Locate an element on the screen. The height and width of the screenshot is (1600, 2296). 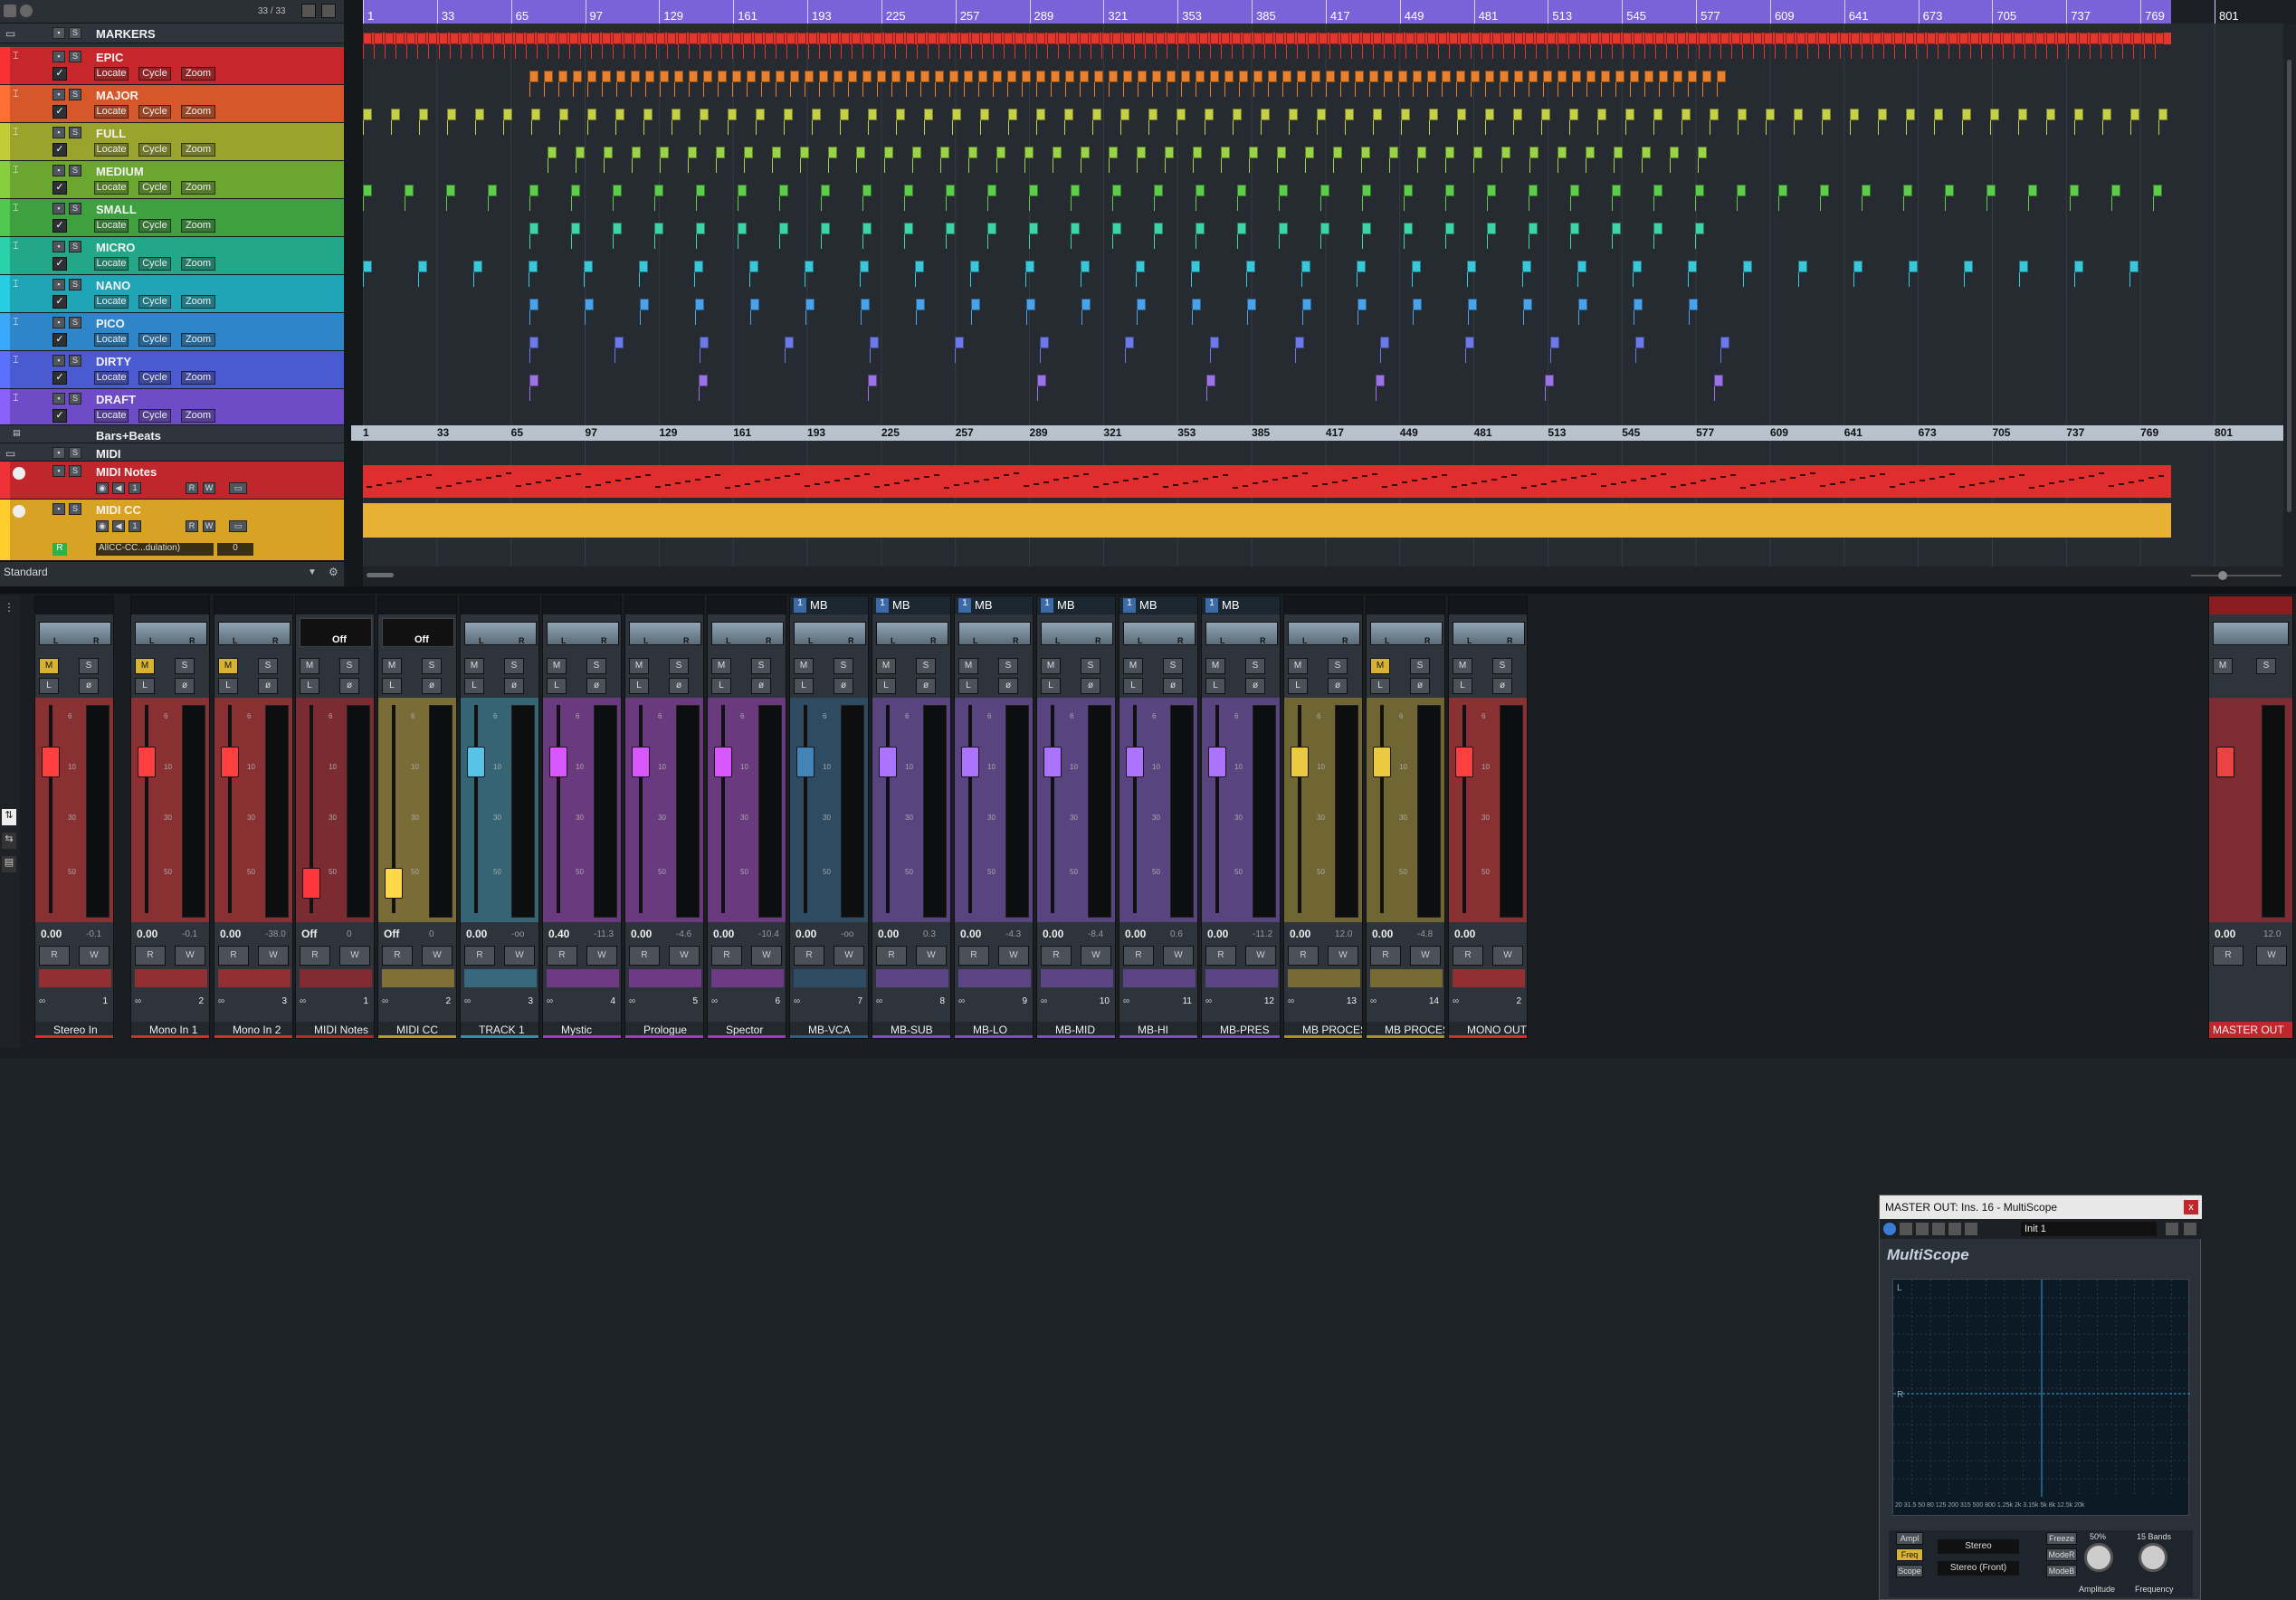
cycle-button: Cycle is located at coordinates (155, 378).